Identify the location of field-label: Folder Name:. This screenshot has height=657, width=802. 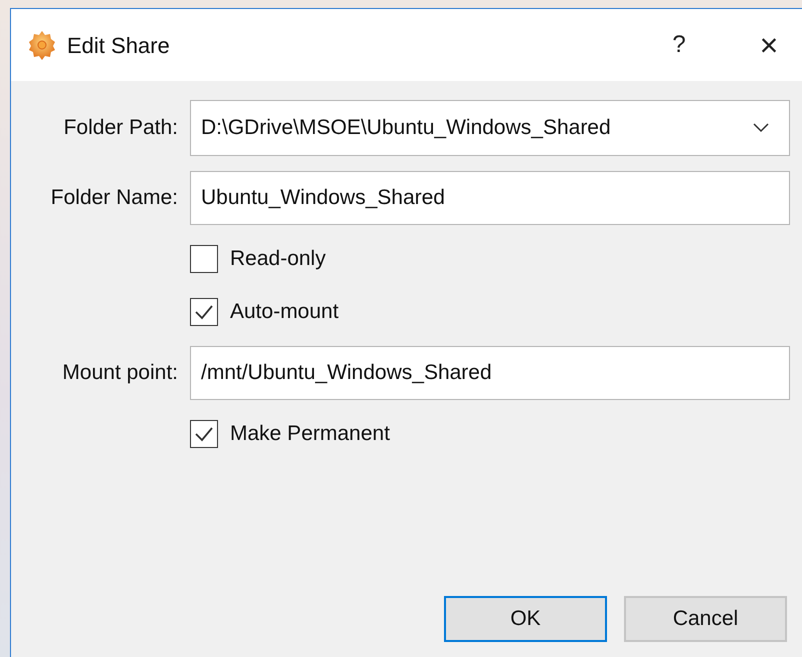
(114, 198).